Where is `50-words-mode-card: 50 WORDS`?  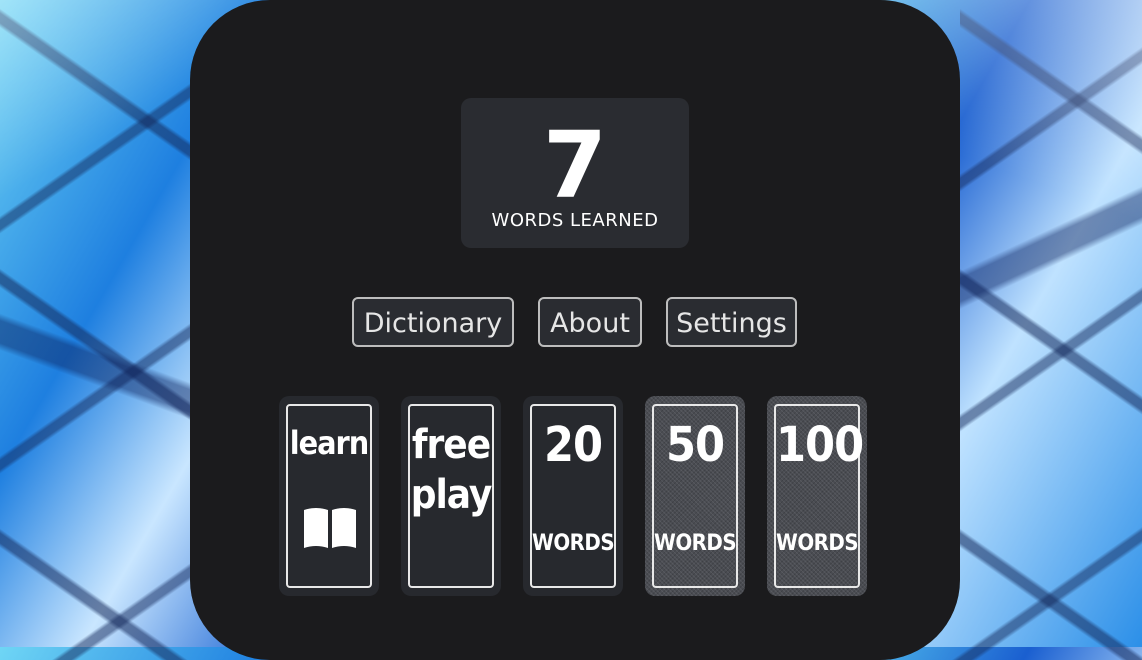
50-words-mode-card: 50 WORDS is located at coordinates (695, 496).